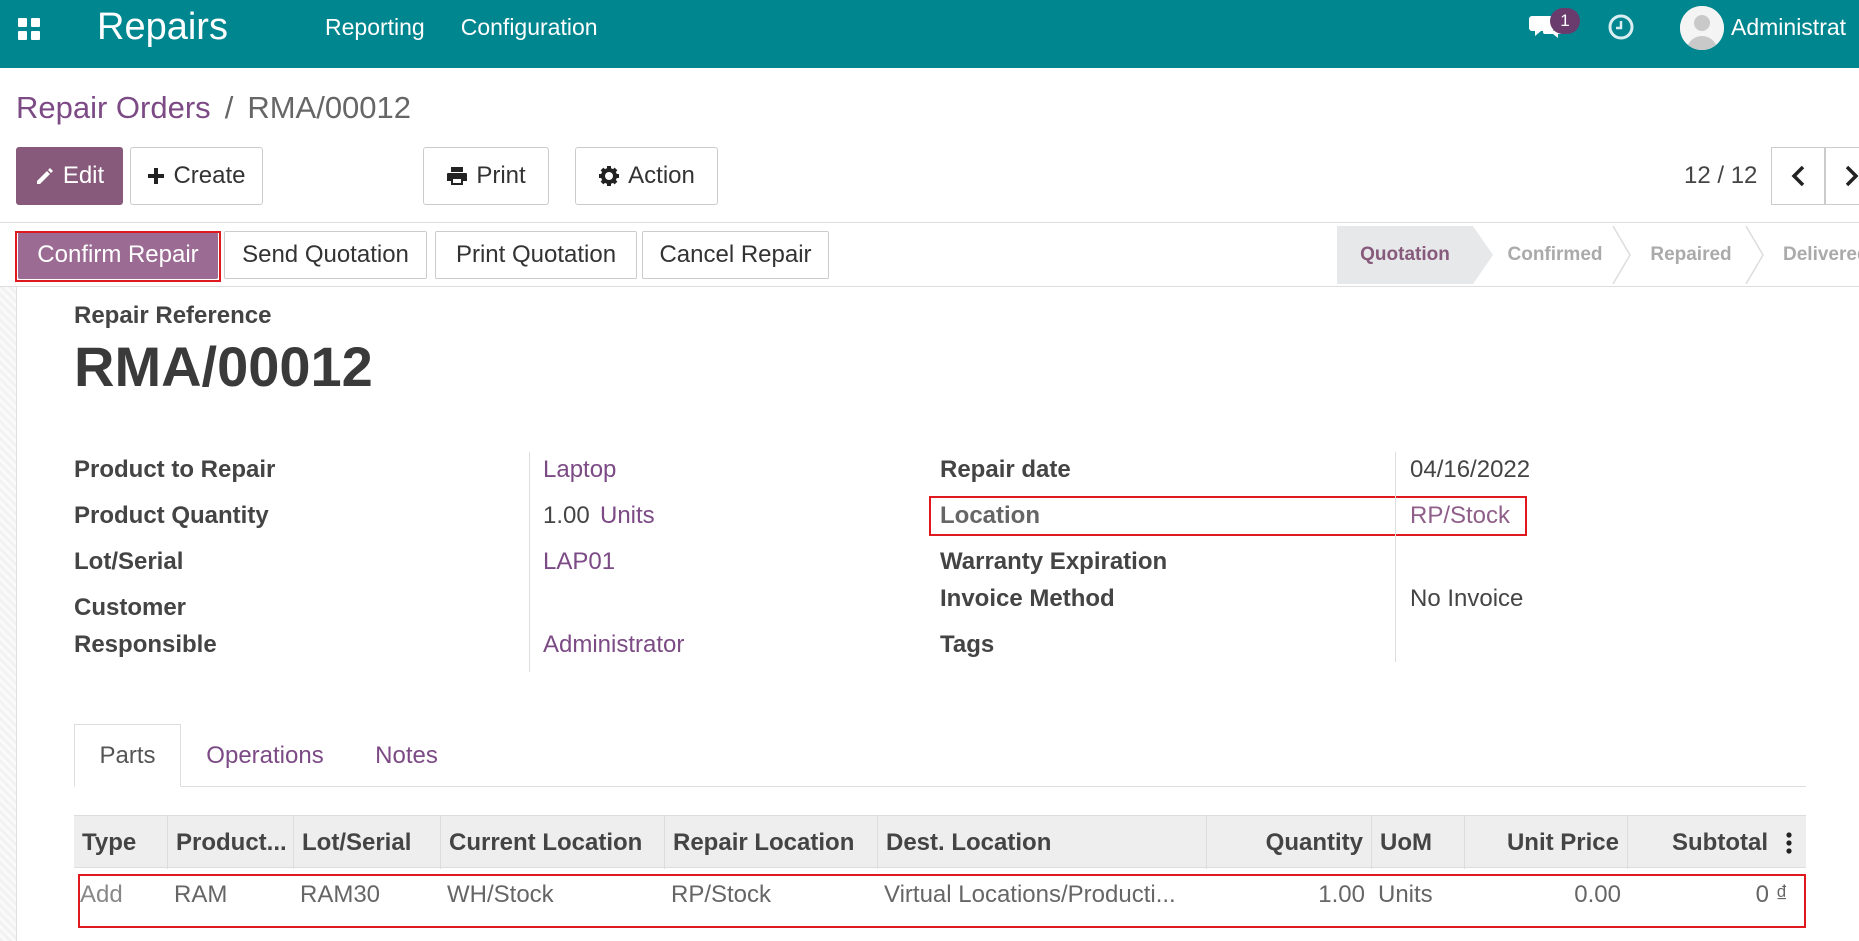  I want to click on stage-confirmed: Confirmed, so click(1555, 255).